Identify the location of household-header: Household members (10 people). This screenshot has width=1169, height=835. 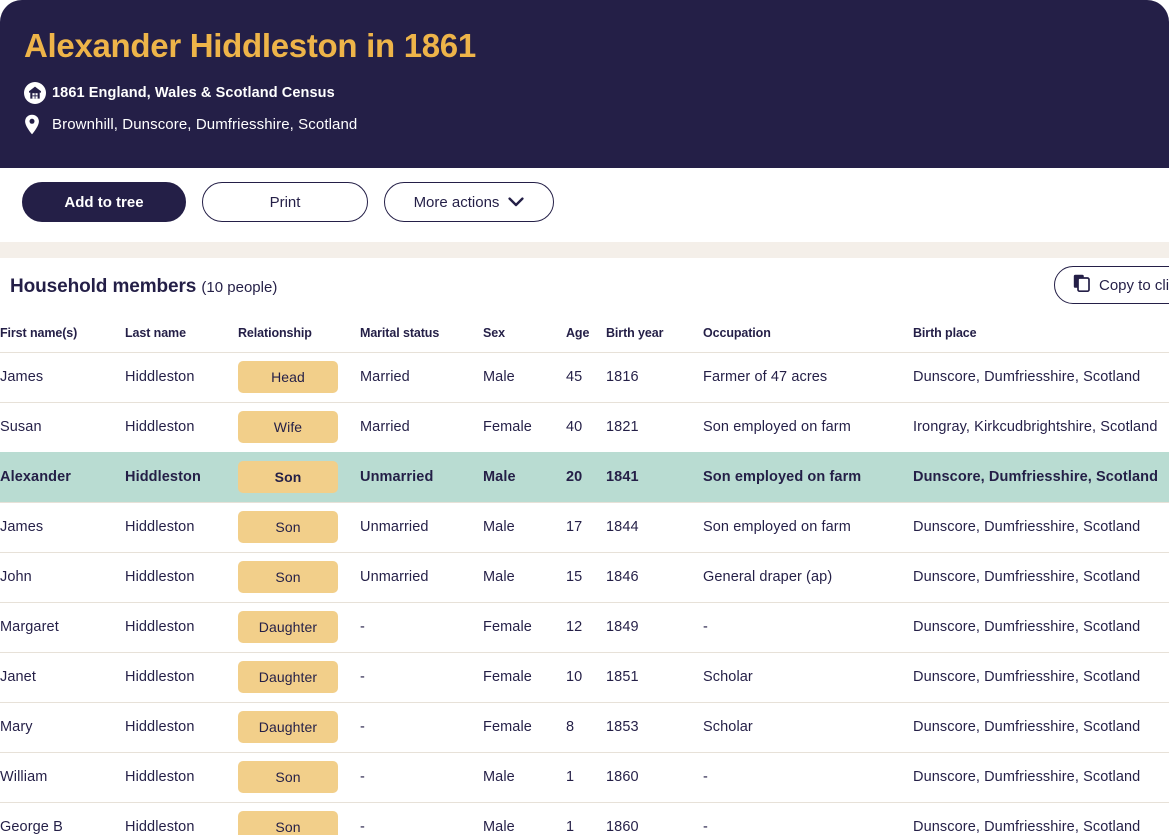
(584, 289).